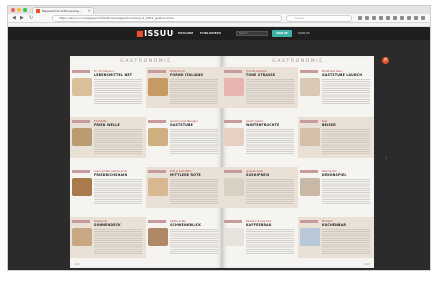 This screenshot has width=438, height=282. What do you see at coordinates (13, 10) in the screenshot?
I see `close-window-icon` at bounding box center [13, 10].